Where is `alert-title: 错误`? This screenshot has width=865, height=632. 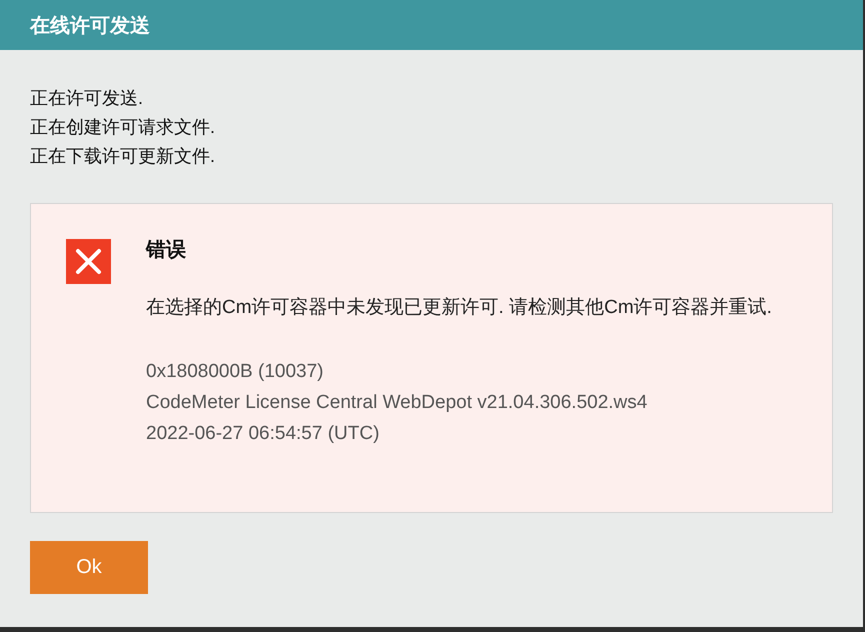 alert-title: 错误 is located at coordinates (166, 250).